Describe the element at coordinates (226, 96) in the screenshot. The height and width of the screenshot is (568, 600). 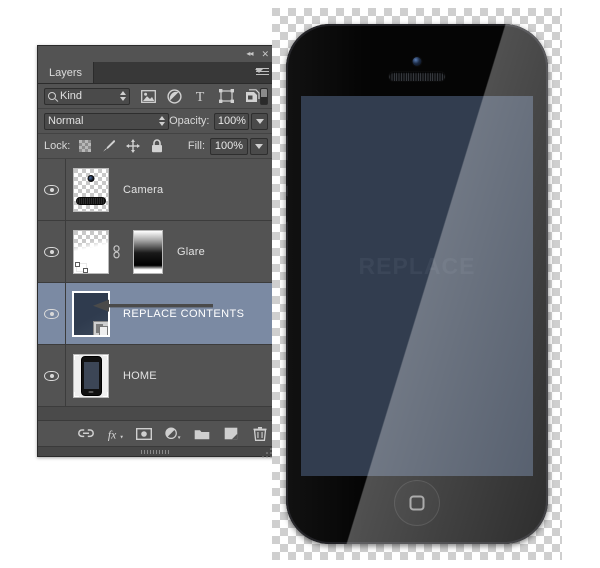
I see `shape-layer-filter-icon` at that location.